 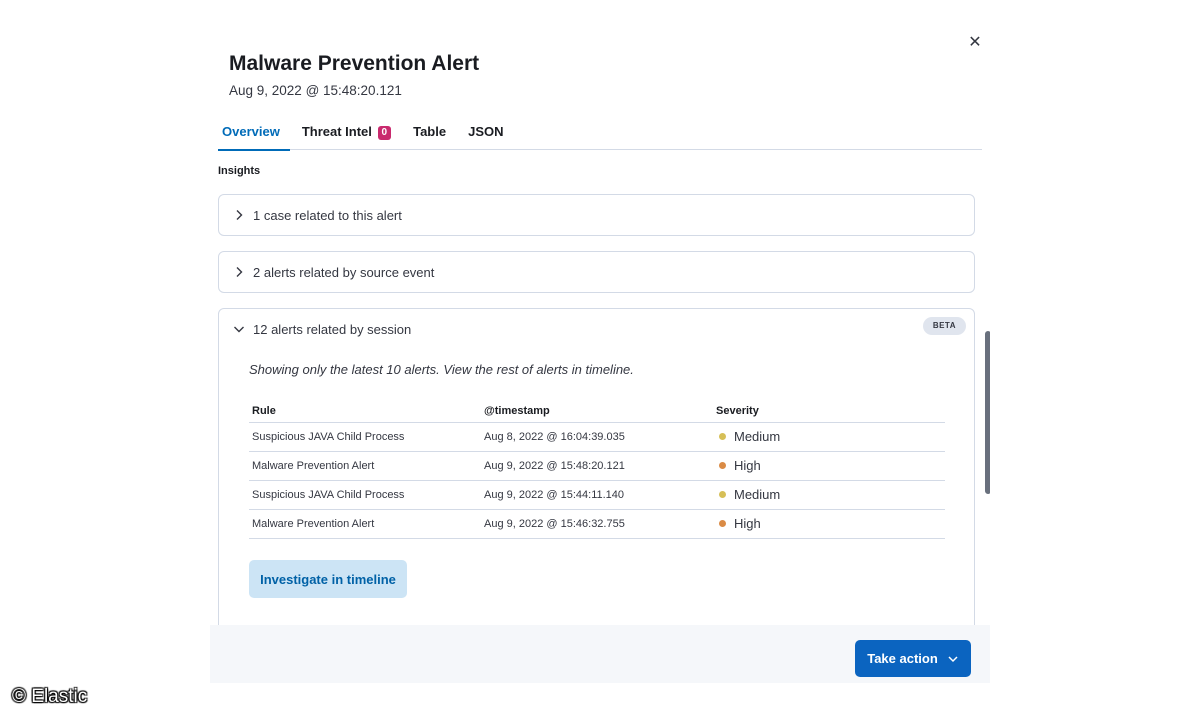 I want to click on beta-badge: BETA, so click(x=944, y=326).